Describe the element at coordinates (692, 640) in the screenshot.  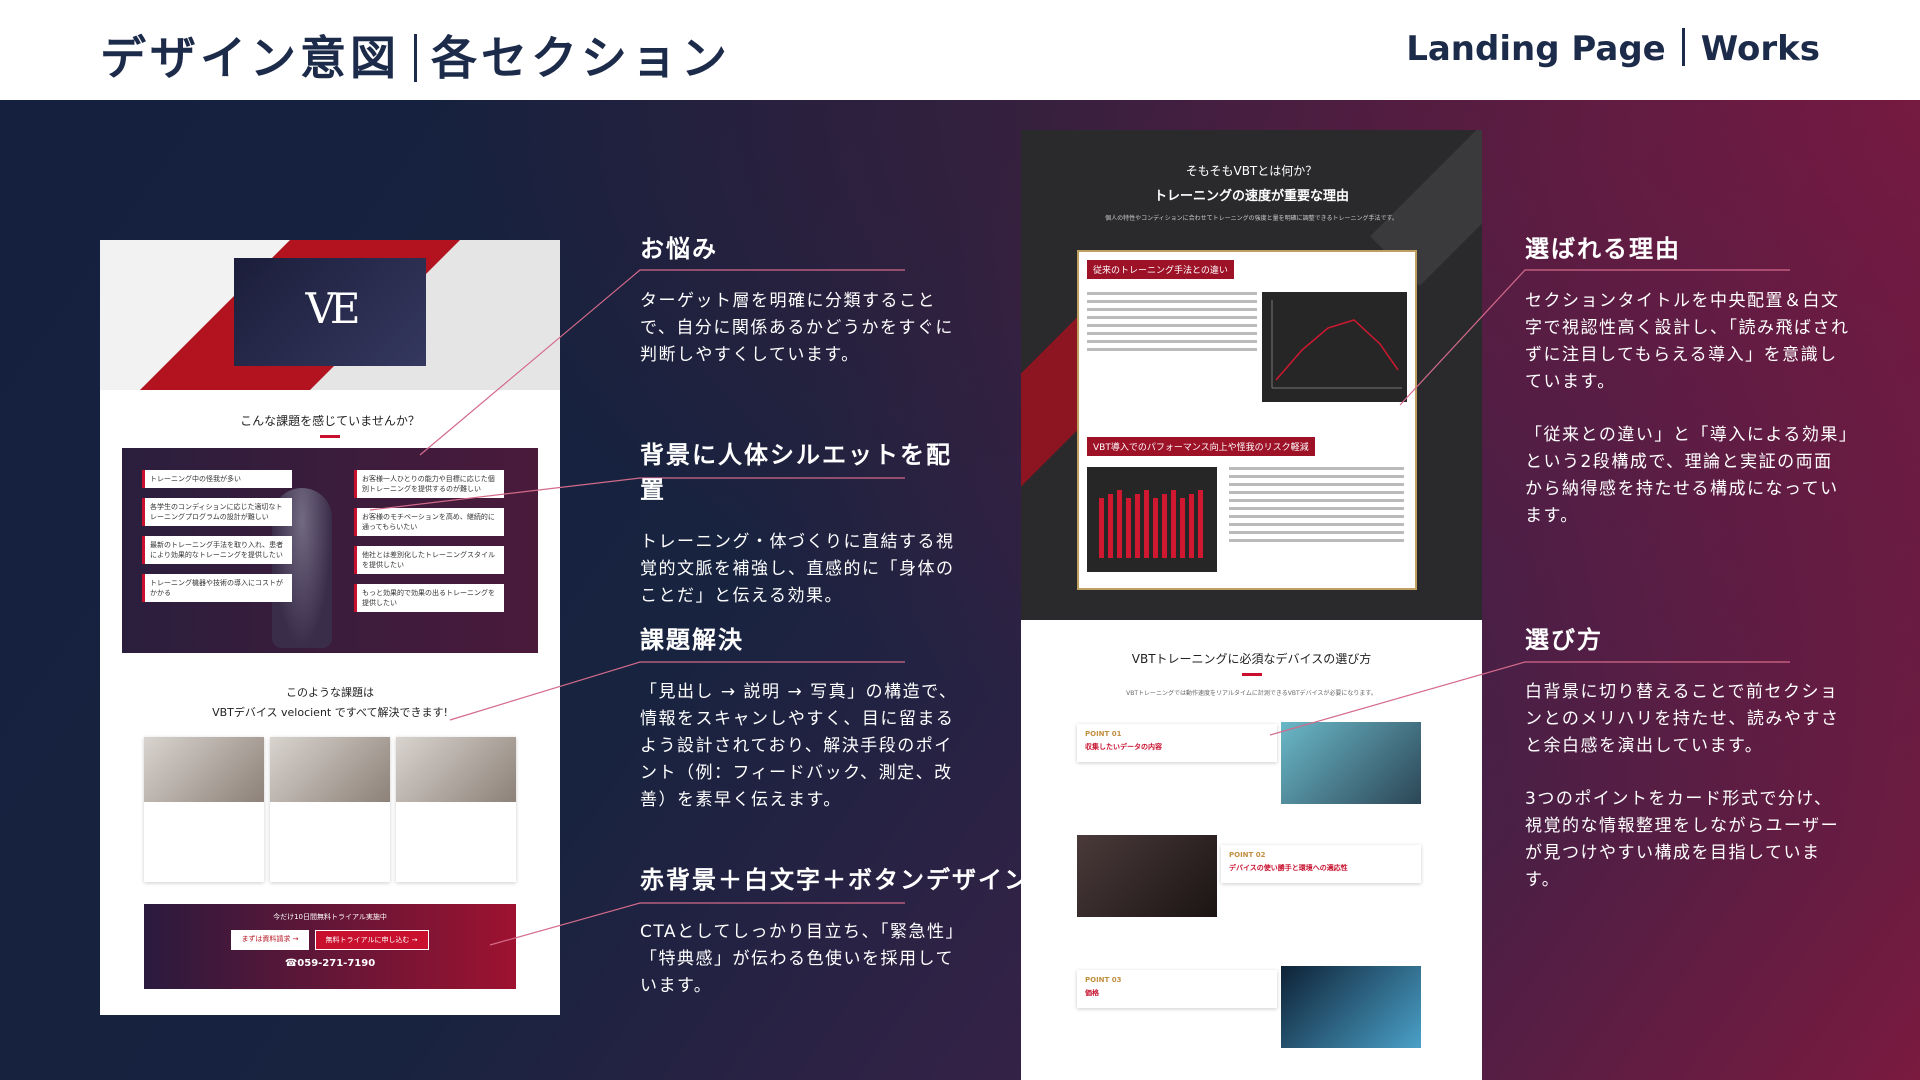
I see `annotation-title: 課題解決` at that location.